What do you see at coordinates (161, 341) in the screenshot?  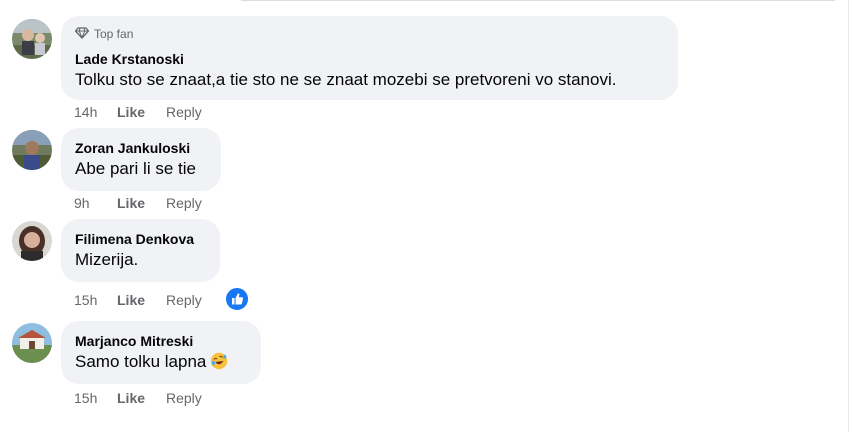 I see `comment-author: Marjanco Mitreski` at bounding box center [161, 341].